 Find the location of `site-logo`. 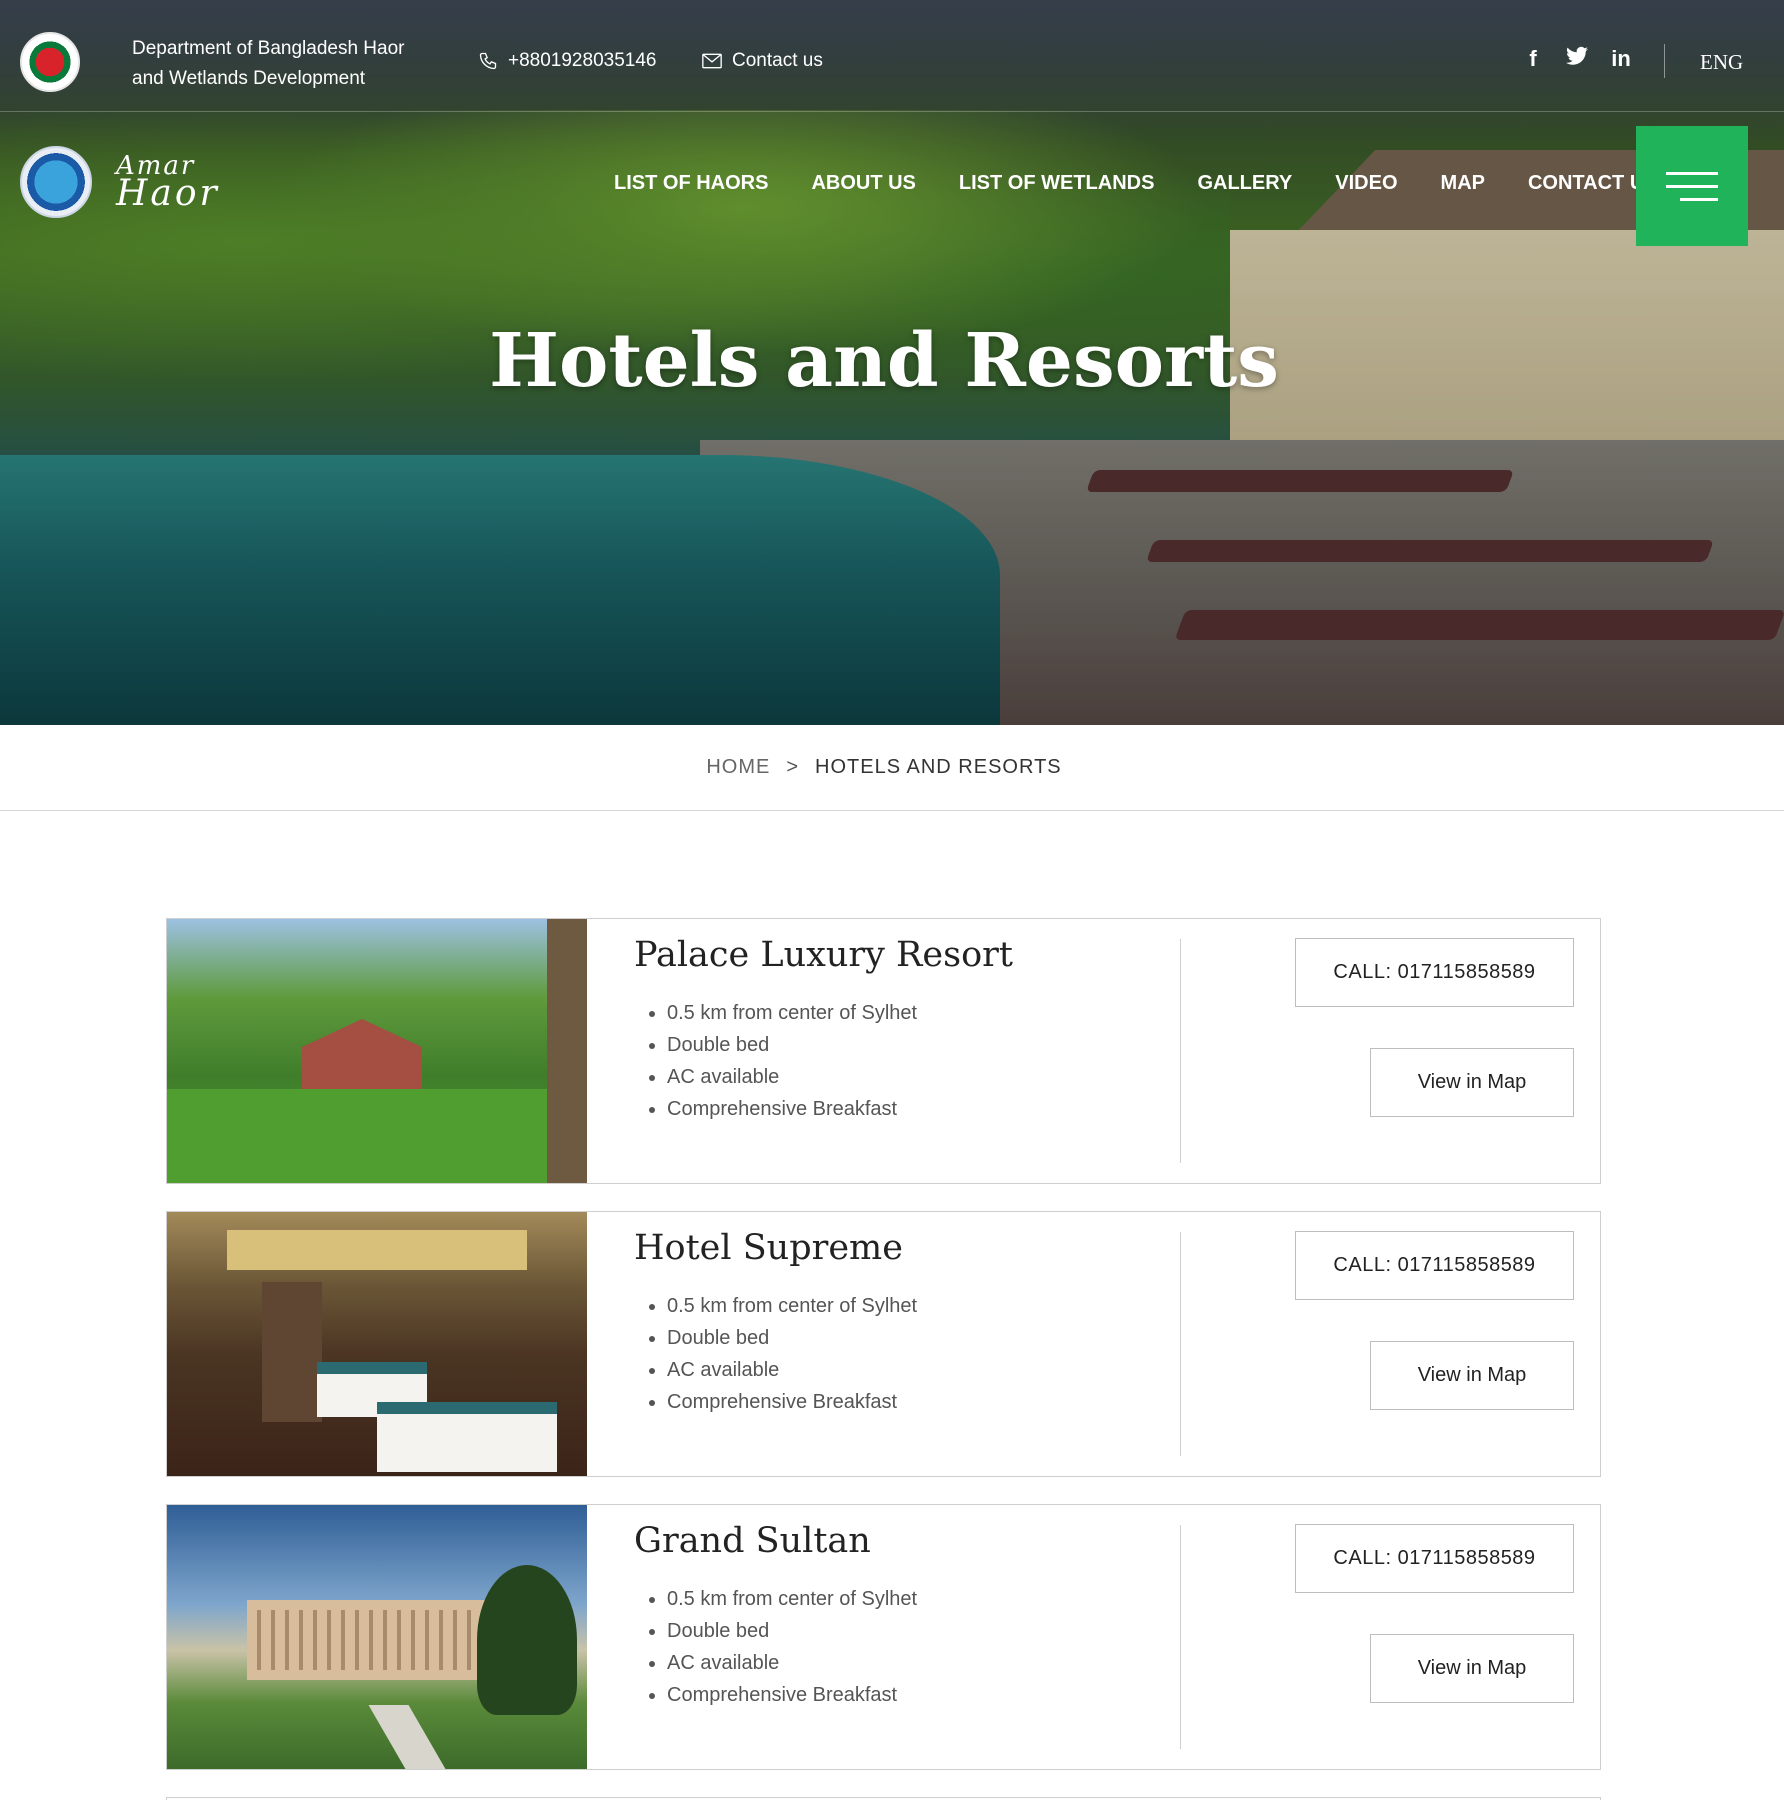

site-logo is located at coordinates (56, 182).